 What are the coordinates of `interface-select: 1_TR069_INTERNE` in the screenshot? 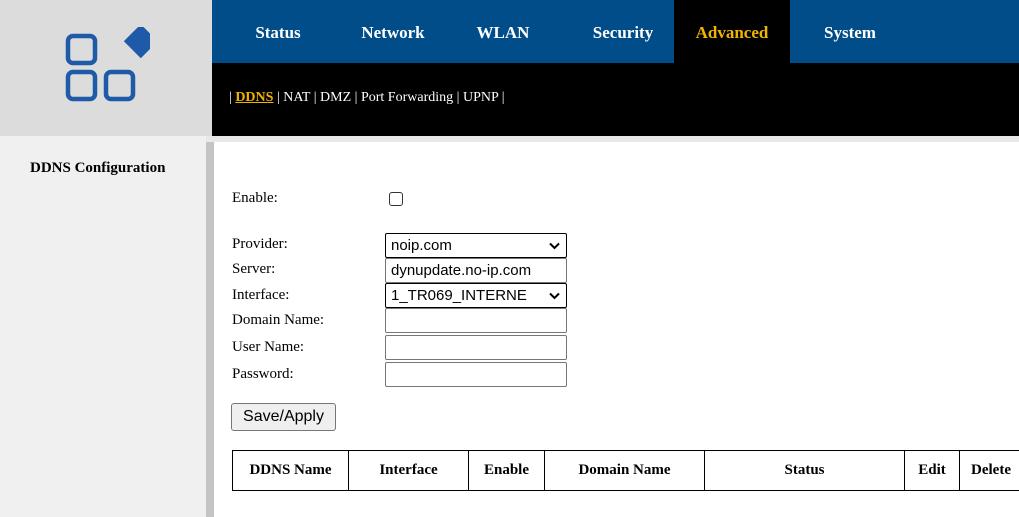 It's located at (476, 295).